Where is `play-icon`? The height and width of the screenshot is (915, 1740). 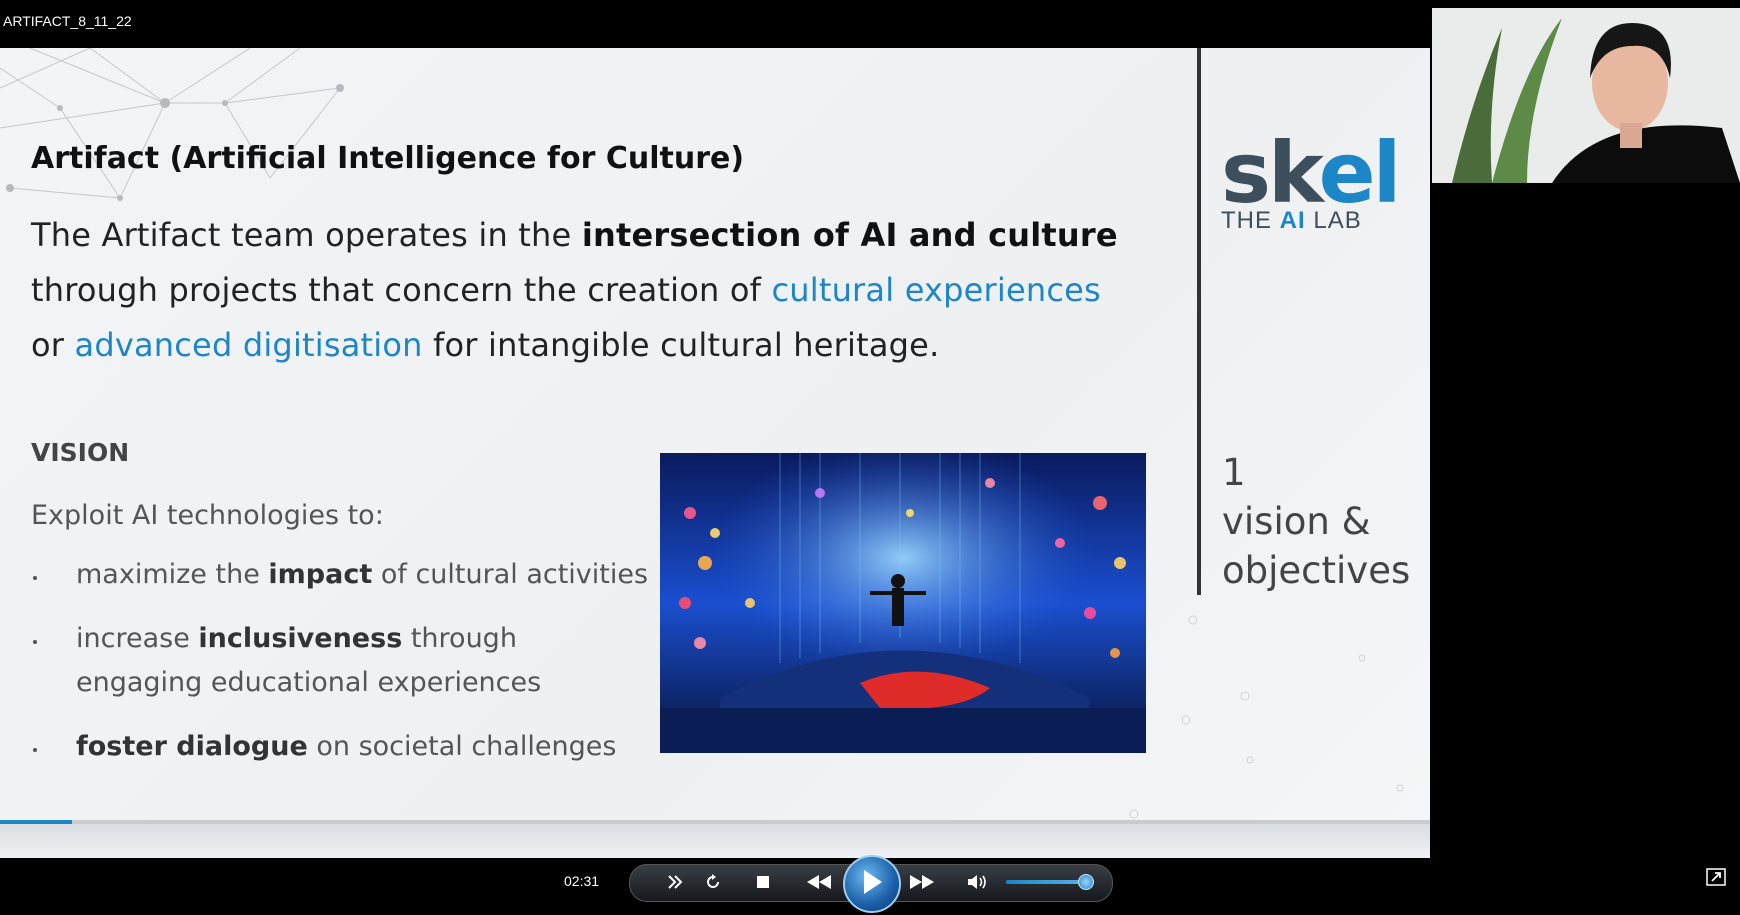 play-icon is located at coordinates (873, 882).